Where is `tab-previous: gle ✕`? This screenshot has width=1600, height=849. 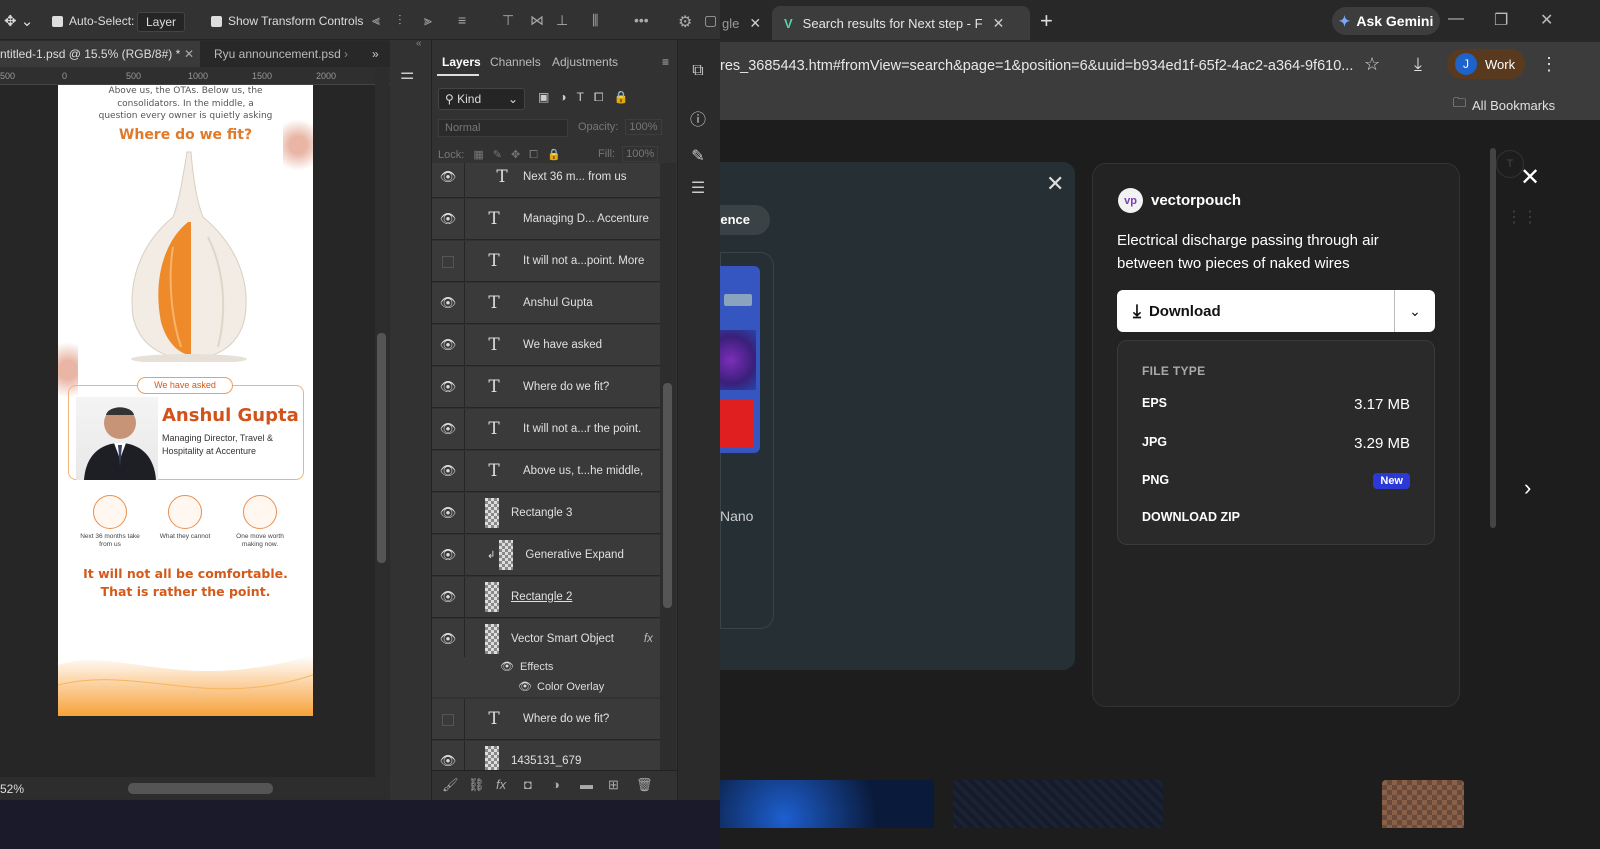 tab-previous: gle ✕ is located at coordinates (745, 23).